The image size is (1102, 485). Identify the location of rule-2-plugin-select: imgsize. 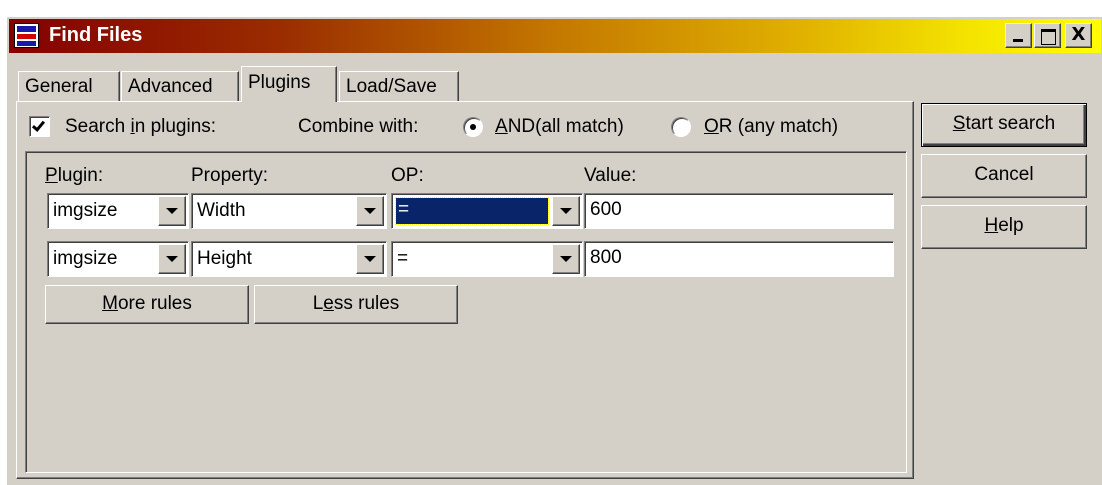
(118, 259).